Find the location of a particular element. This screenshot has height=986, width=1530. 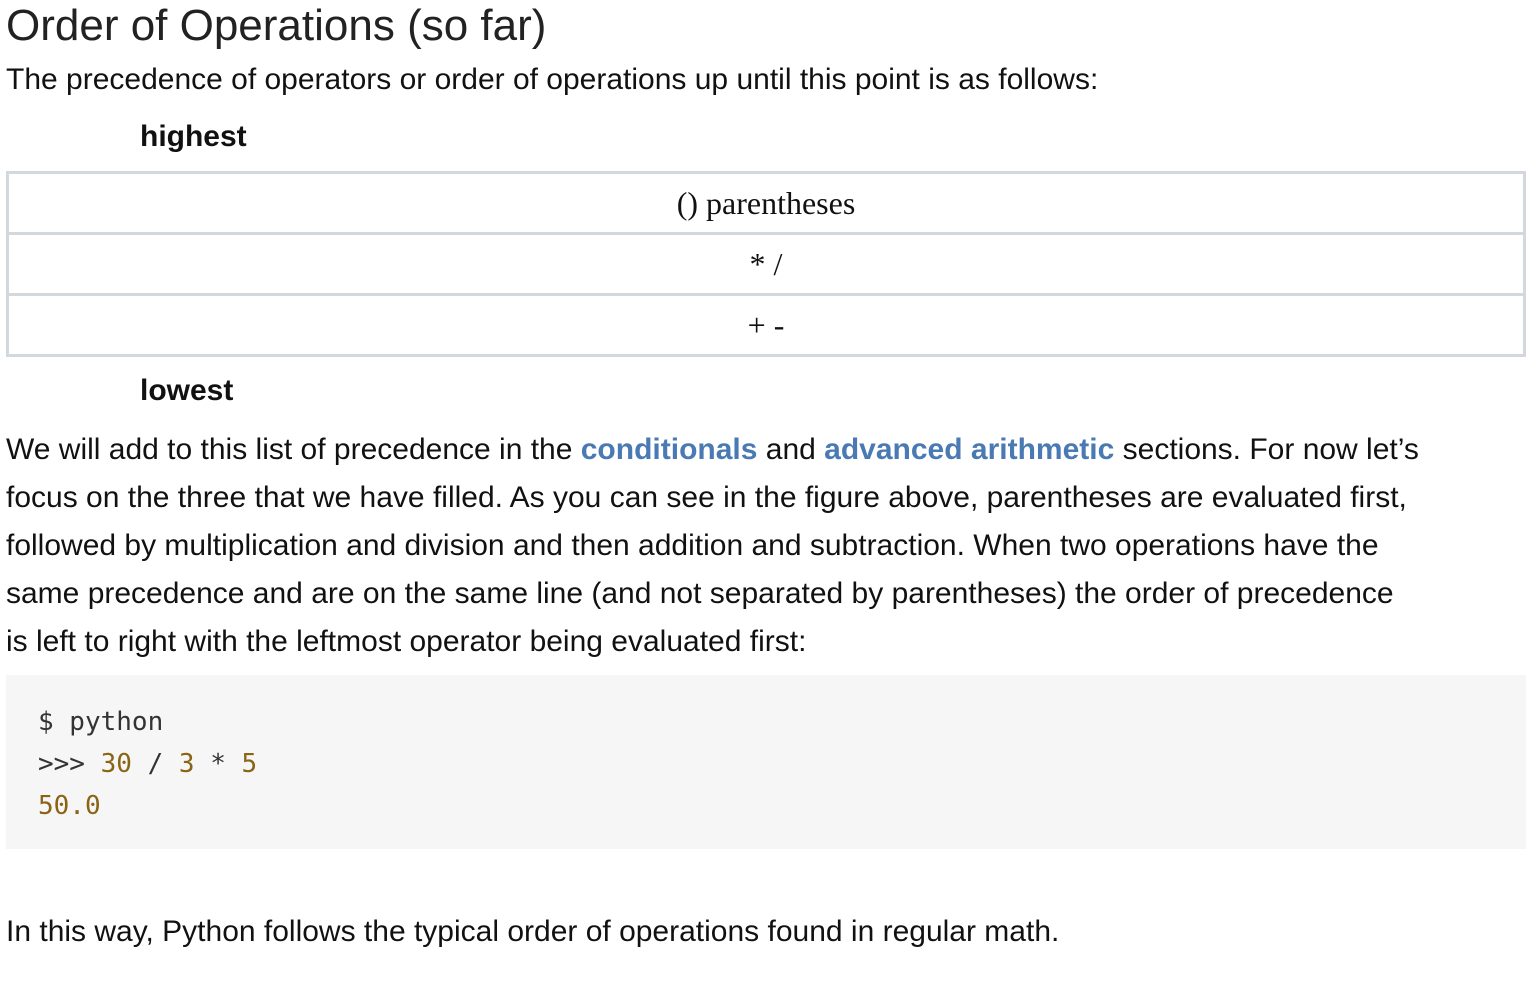

table-row: () parentheses is located at coordinates (766, 203).